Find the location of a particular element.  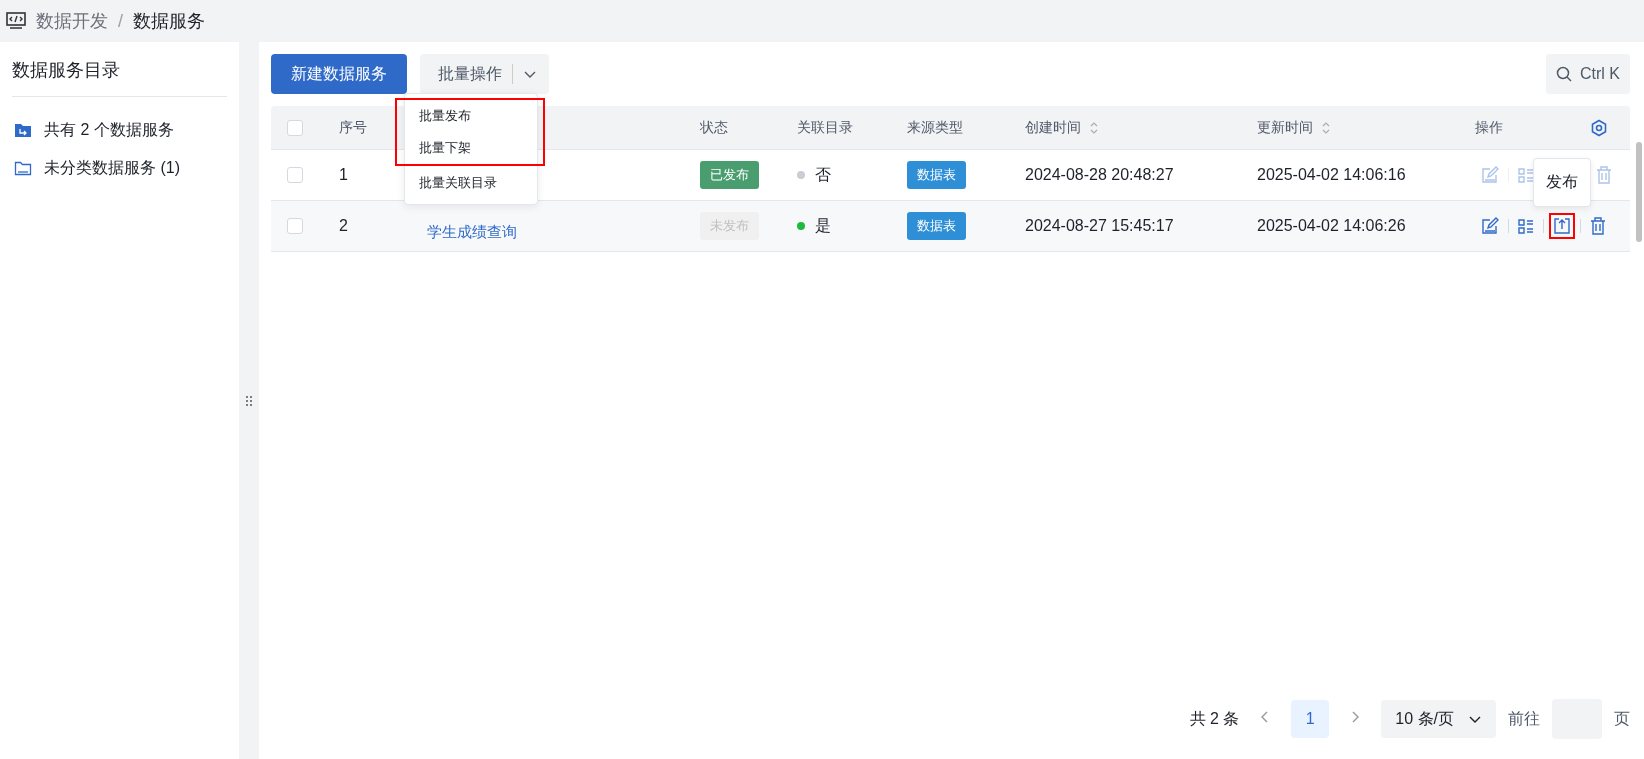

search-button: Ctrl K is located at coordinates (1588, 74).